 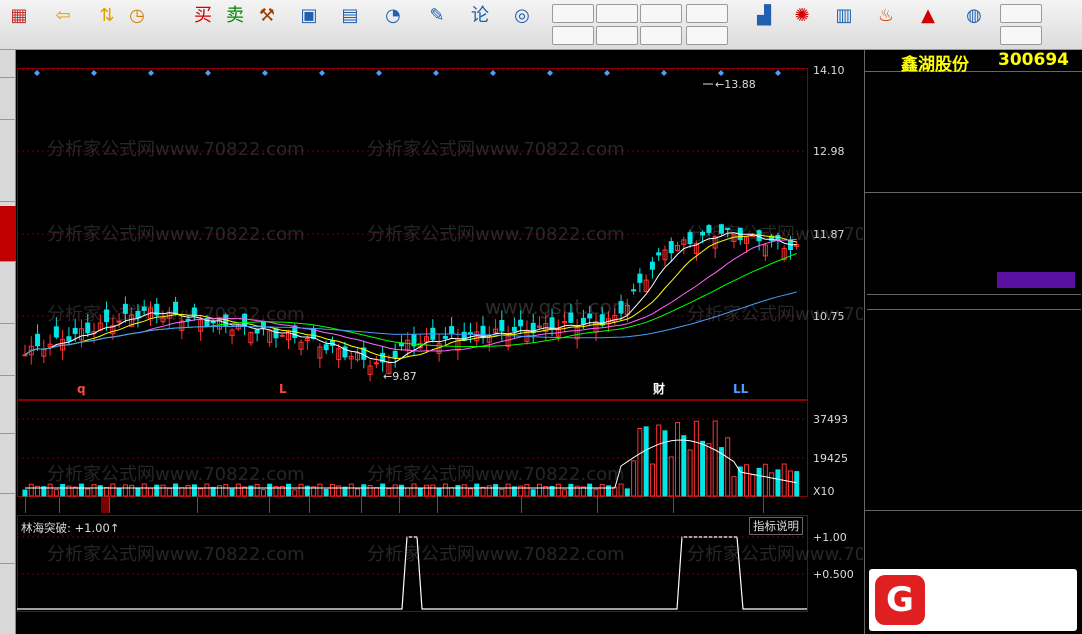 What do you see at coordinates (412, 505) in the screenshot?
I see `indicator-tab-bar` at bounding box center [412, 505].